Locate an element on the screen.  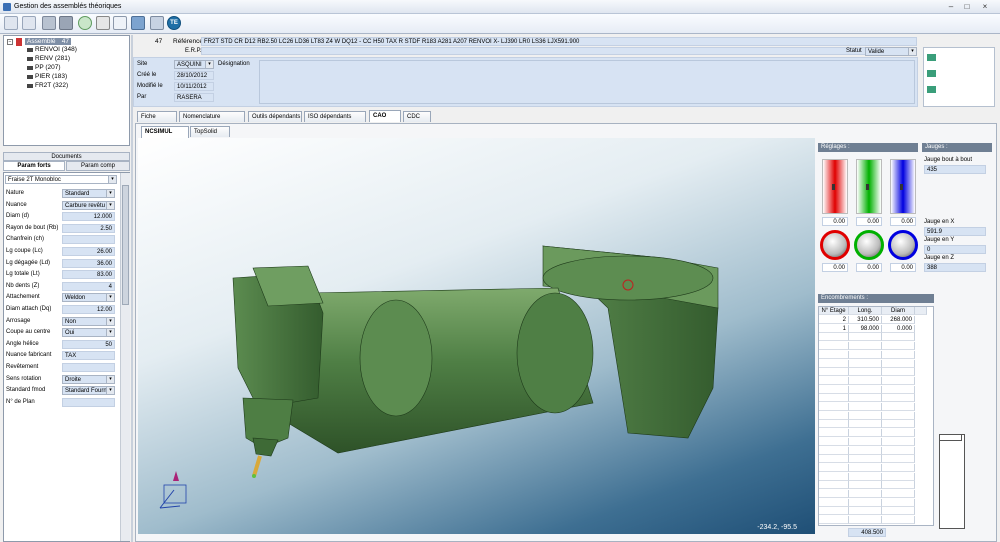
tree-item-pier: PIER (183) is located at coordinates (51, 76).